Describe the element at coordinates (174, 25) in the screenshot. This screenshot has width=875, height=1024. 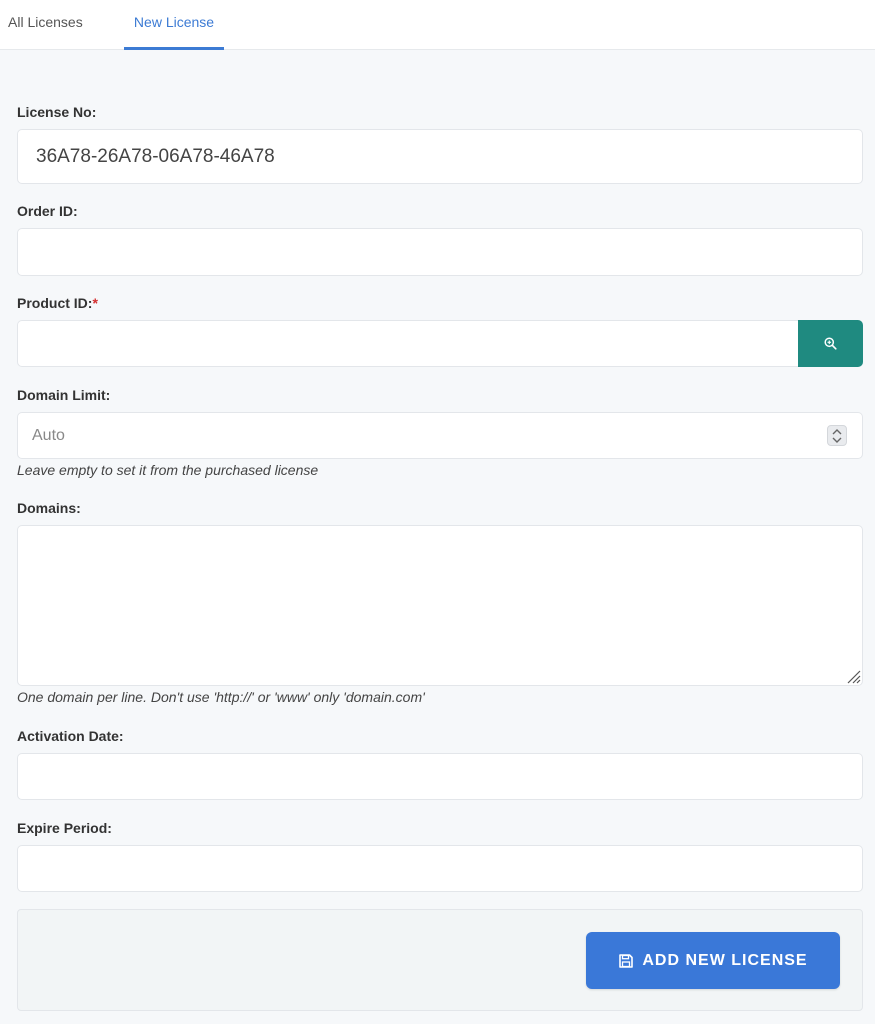
I see `tab-new-license: New License` at that location.